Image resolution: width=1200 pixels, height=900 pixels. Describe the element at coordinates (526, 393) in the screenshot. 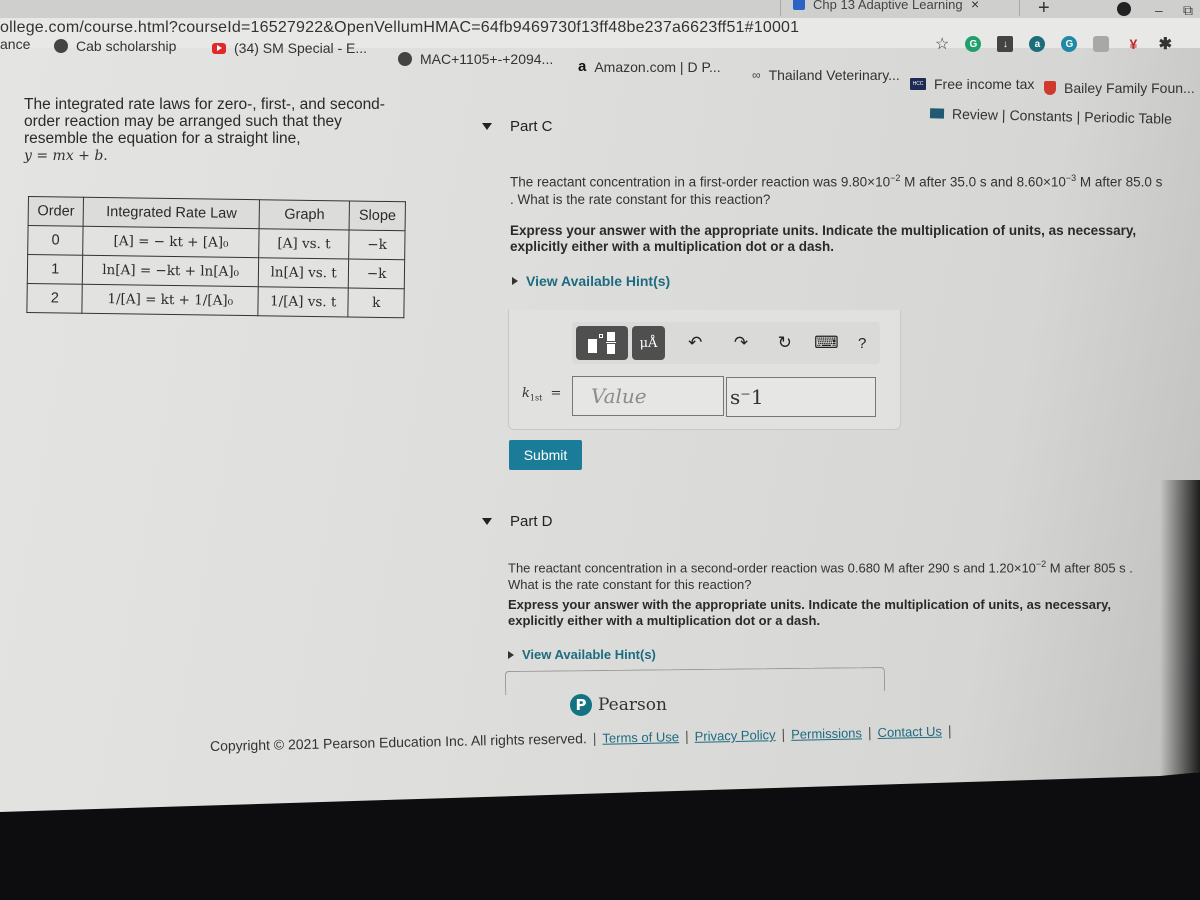

I see `answer-variable: k` at that location.